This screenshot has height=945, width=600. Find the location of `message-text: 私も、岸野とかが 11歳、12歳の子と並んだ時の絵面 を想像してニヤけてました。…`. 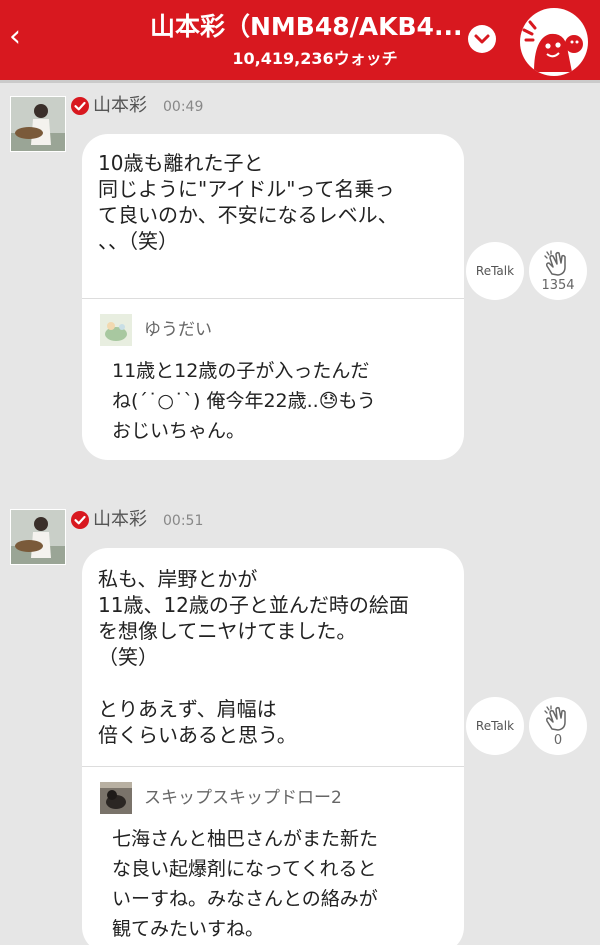

message-text: 私も、岸野とかが 11歳、12歳の子と並んだ時の絵面 を想像してニヤけてました。… is located at coordinates (253, 657).